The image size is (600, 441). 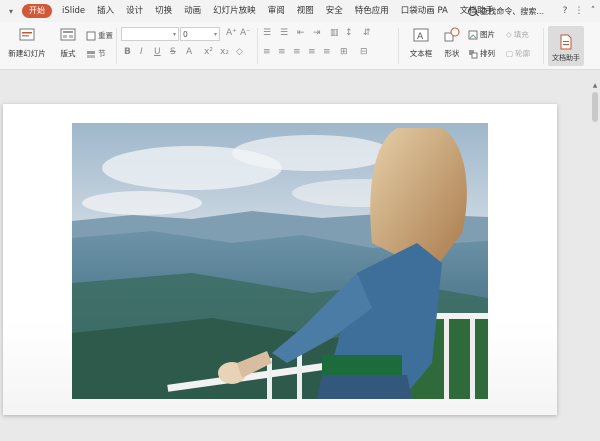 I want to click on outline-button: ▢ 轮廓, so click(x=518, y=53).